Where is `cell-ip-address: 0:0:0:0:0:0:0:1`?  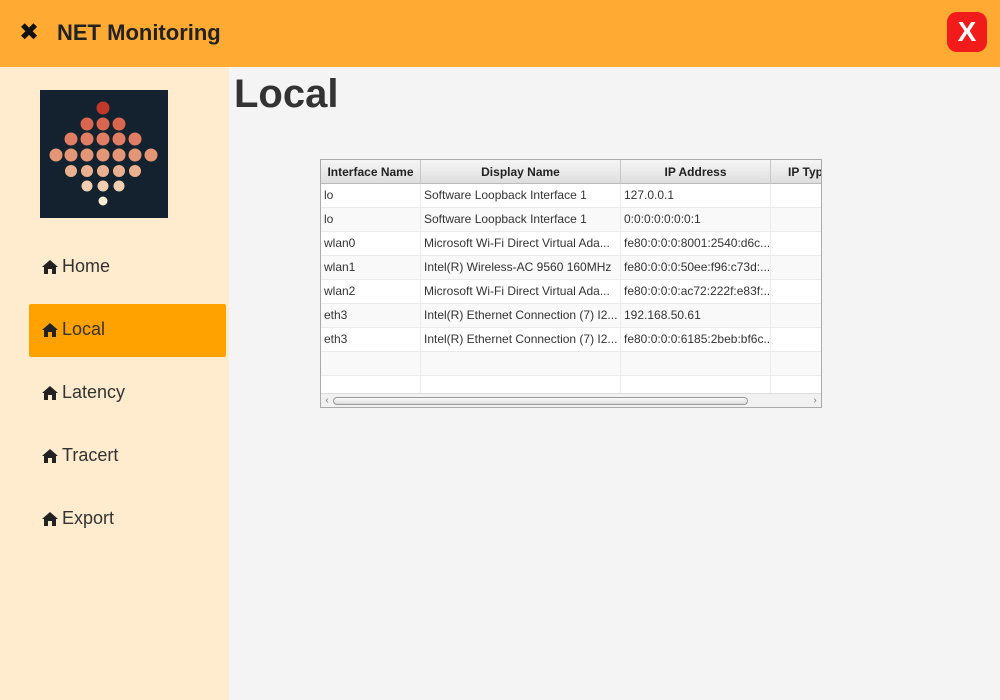
cell-ip-address: 0:0:0:0:0:0:0:1 is located at coordinates (696, 220).